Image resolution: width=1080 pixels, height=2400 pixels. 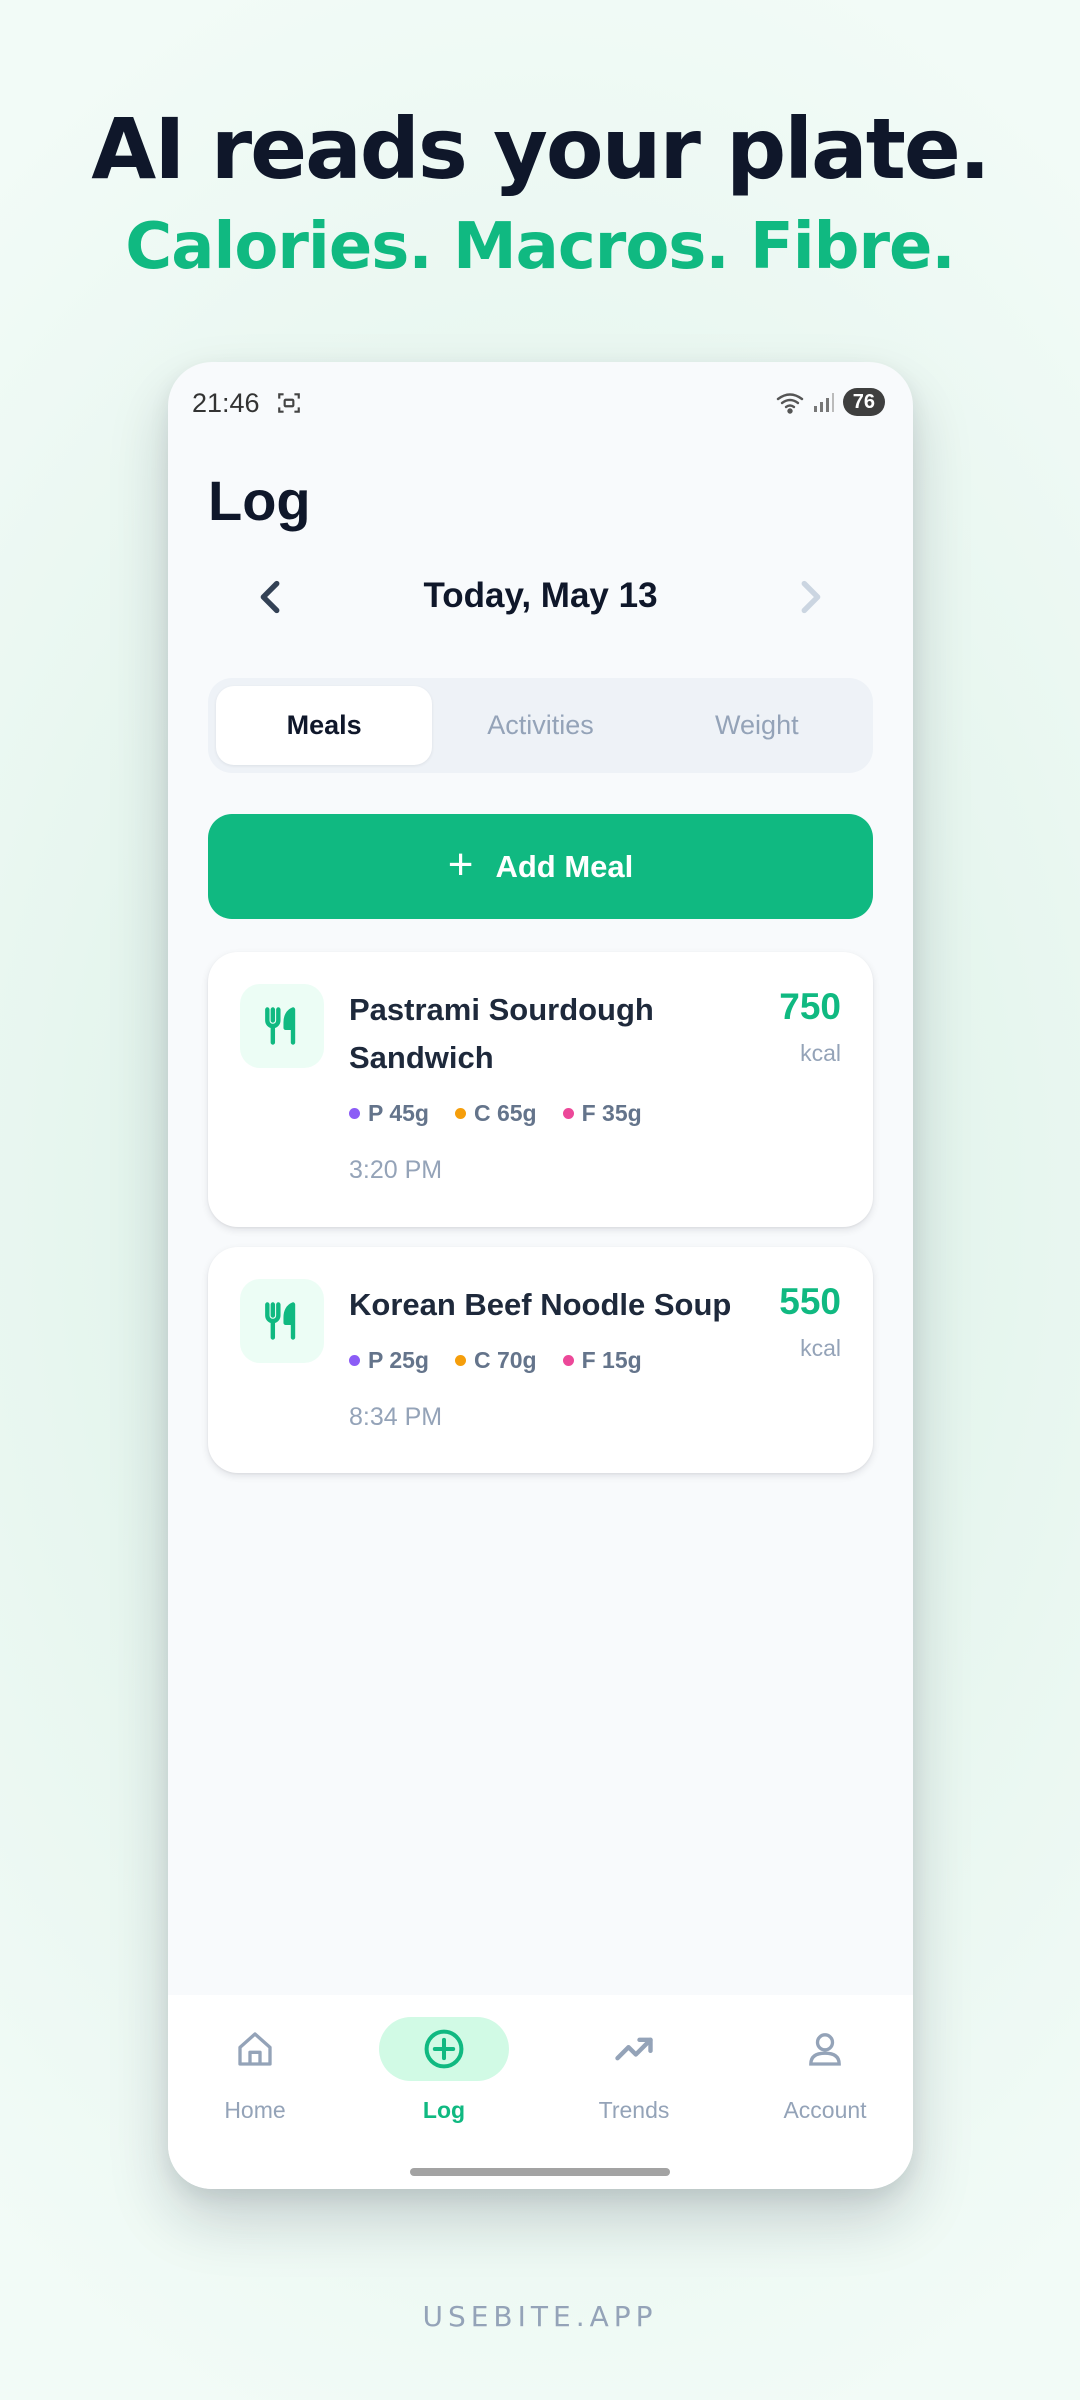 I want to click on nav-account: Account, so click(x=825, y=2072).